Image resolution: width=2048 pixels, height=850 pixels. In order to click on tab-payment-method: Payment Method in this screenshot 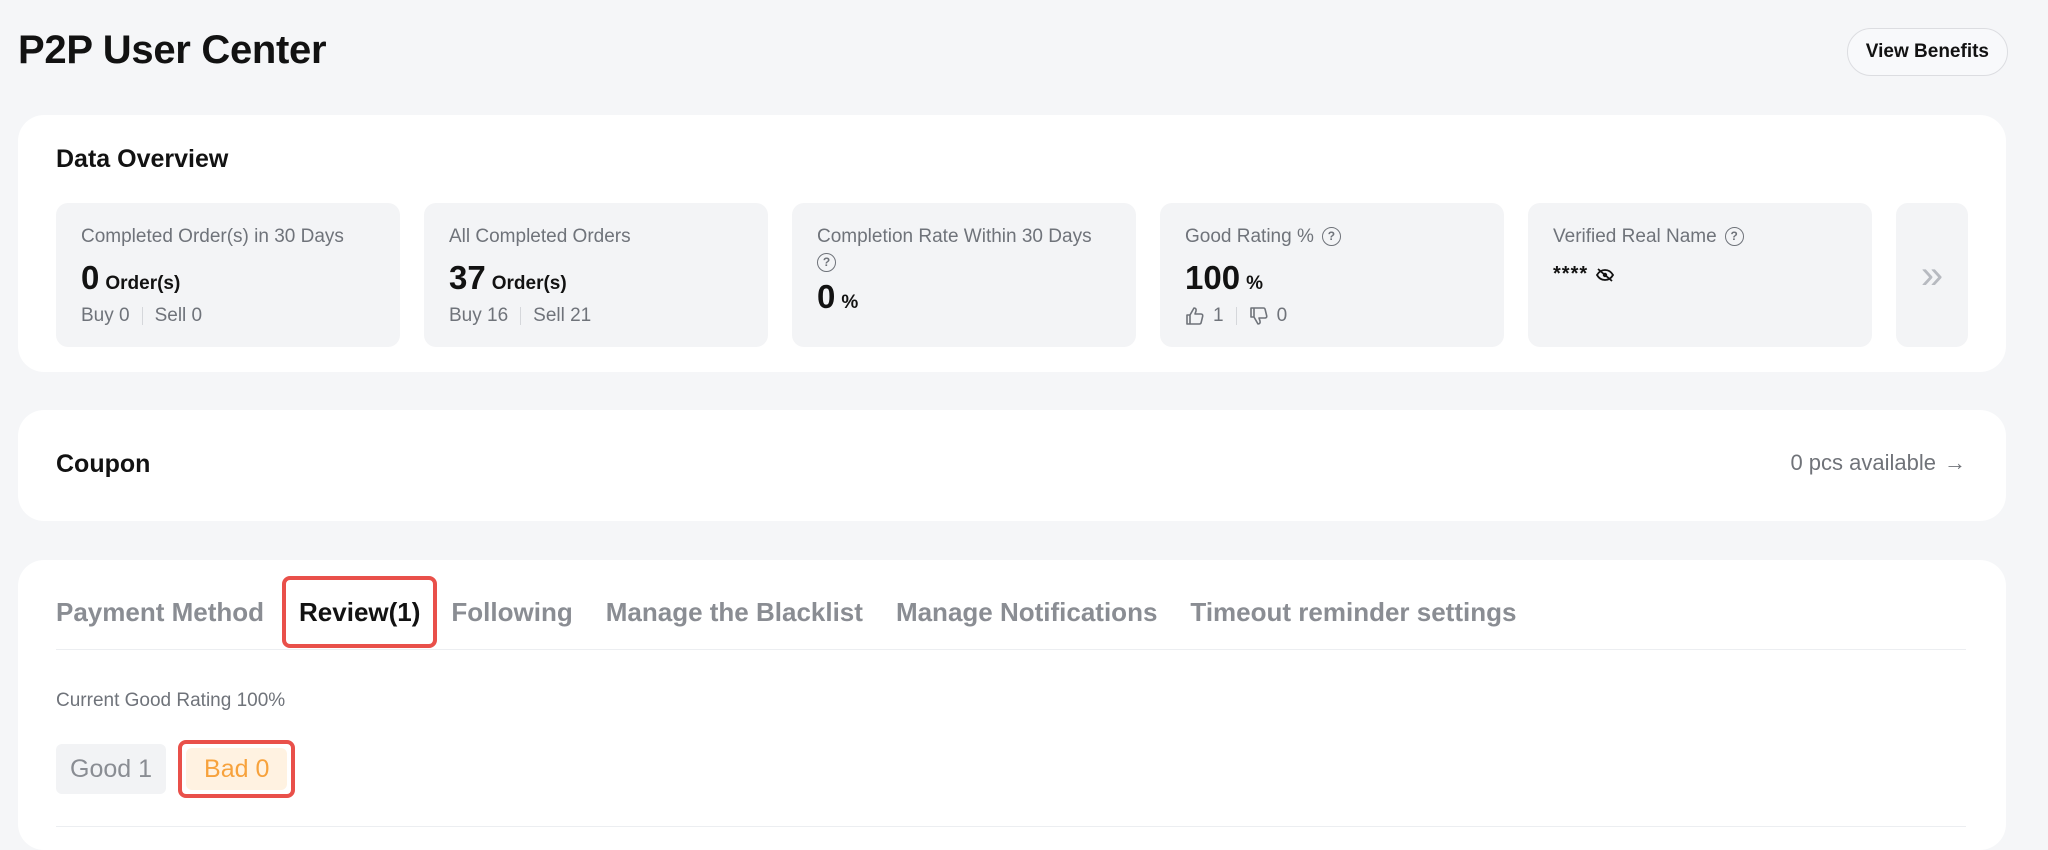, I will do `click(160, 612)`.